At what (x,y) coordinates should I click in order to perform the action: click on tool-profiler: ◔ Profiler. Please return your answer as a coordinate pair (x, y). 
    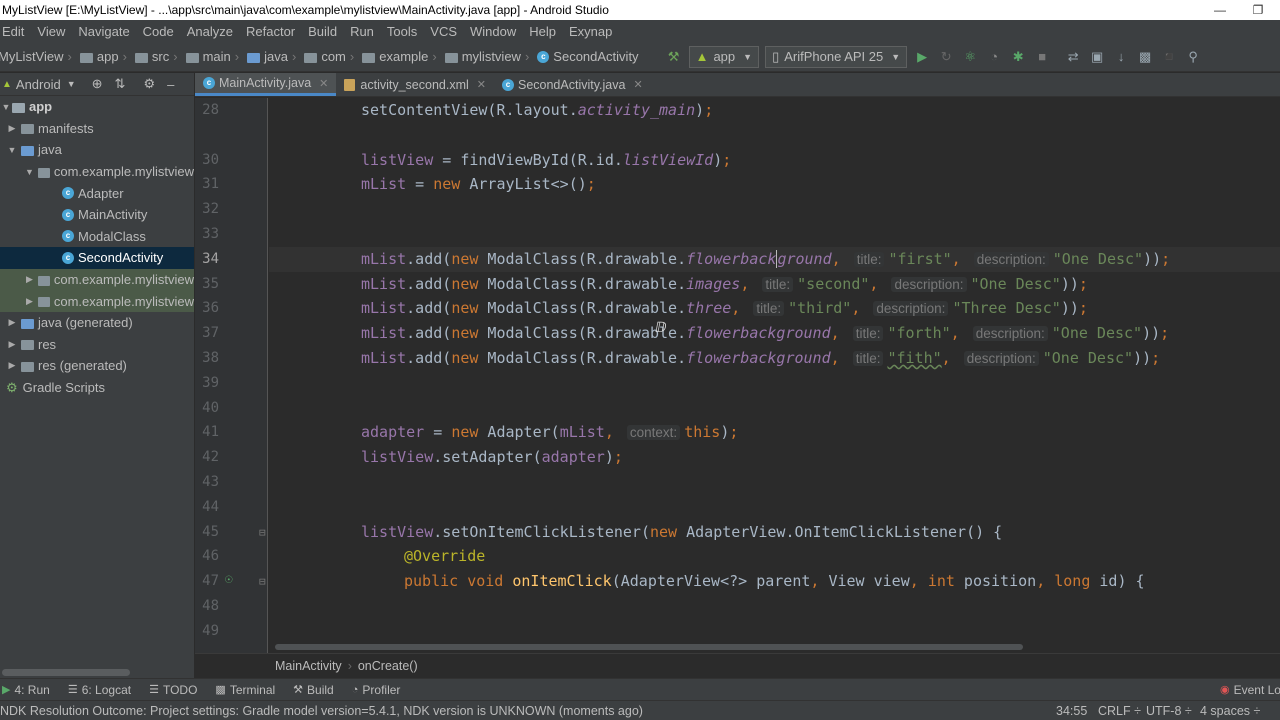
    Looking at the image, I should click on (376, 690).